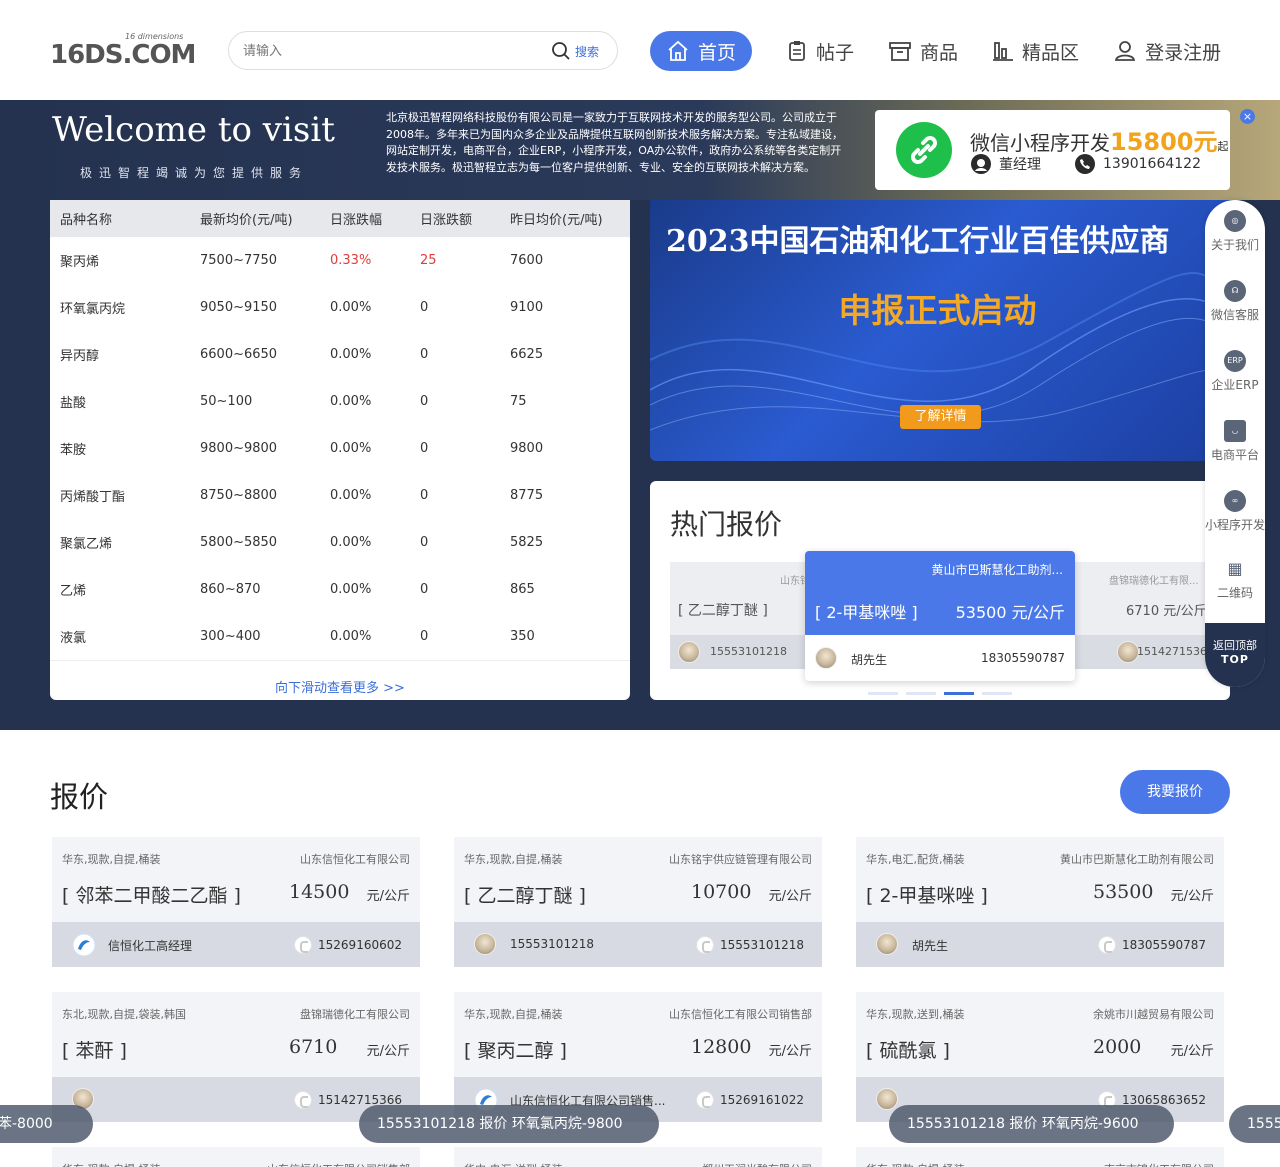  What do you see at coordinates (1235, 579) in the screenshot?
I see `sidebar-qrcode: ▦ 二维码` at bounding box center [1235, 579].